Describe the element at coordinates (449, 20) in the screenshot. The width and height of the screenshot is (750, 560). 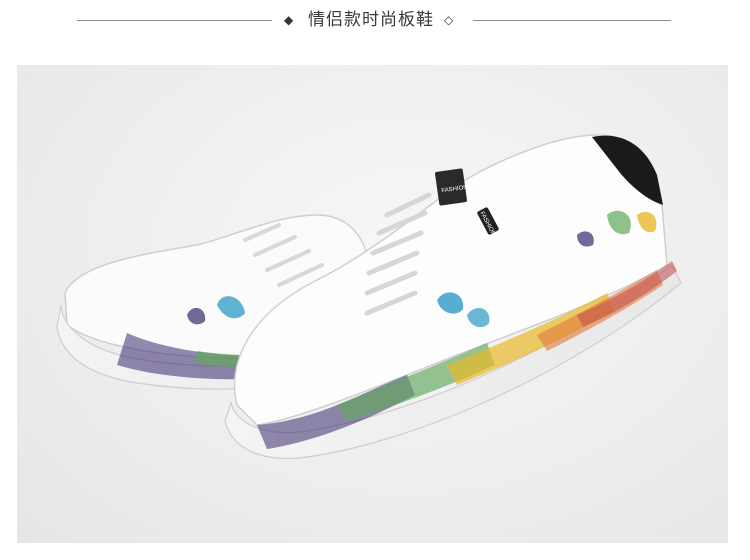
I see `diamond-outline-icon: ◇` at that location.